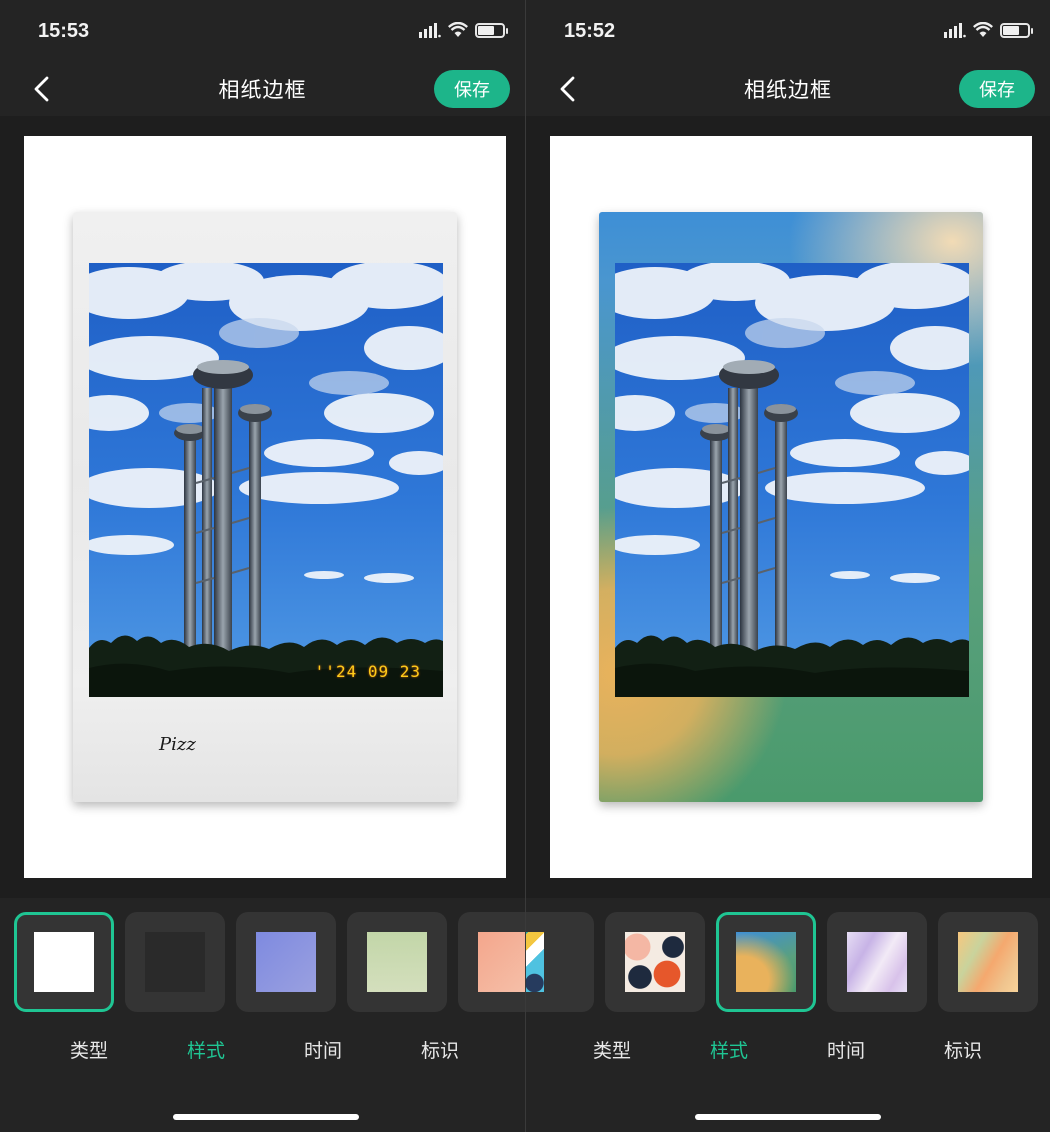  I want to click on swatch-pastel-orange, so click(988, 962).